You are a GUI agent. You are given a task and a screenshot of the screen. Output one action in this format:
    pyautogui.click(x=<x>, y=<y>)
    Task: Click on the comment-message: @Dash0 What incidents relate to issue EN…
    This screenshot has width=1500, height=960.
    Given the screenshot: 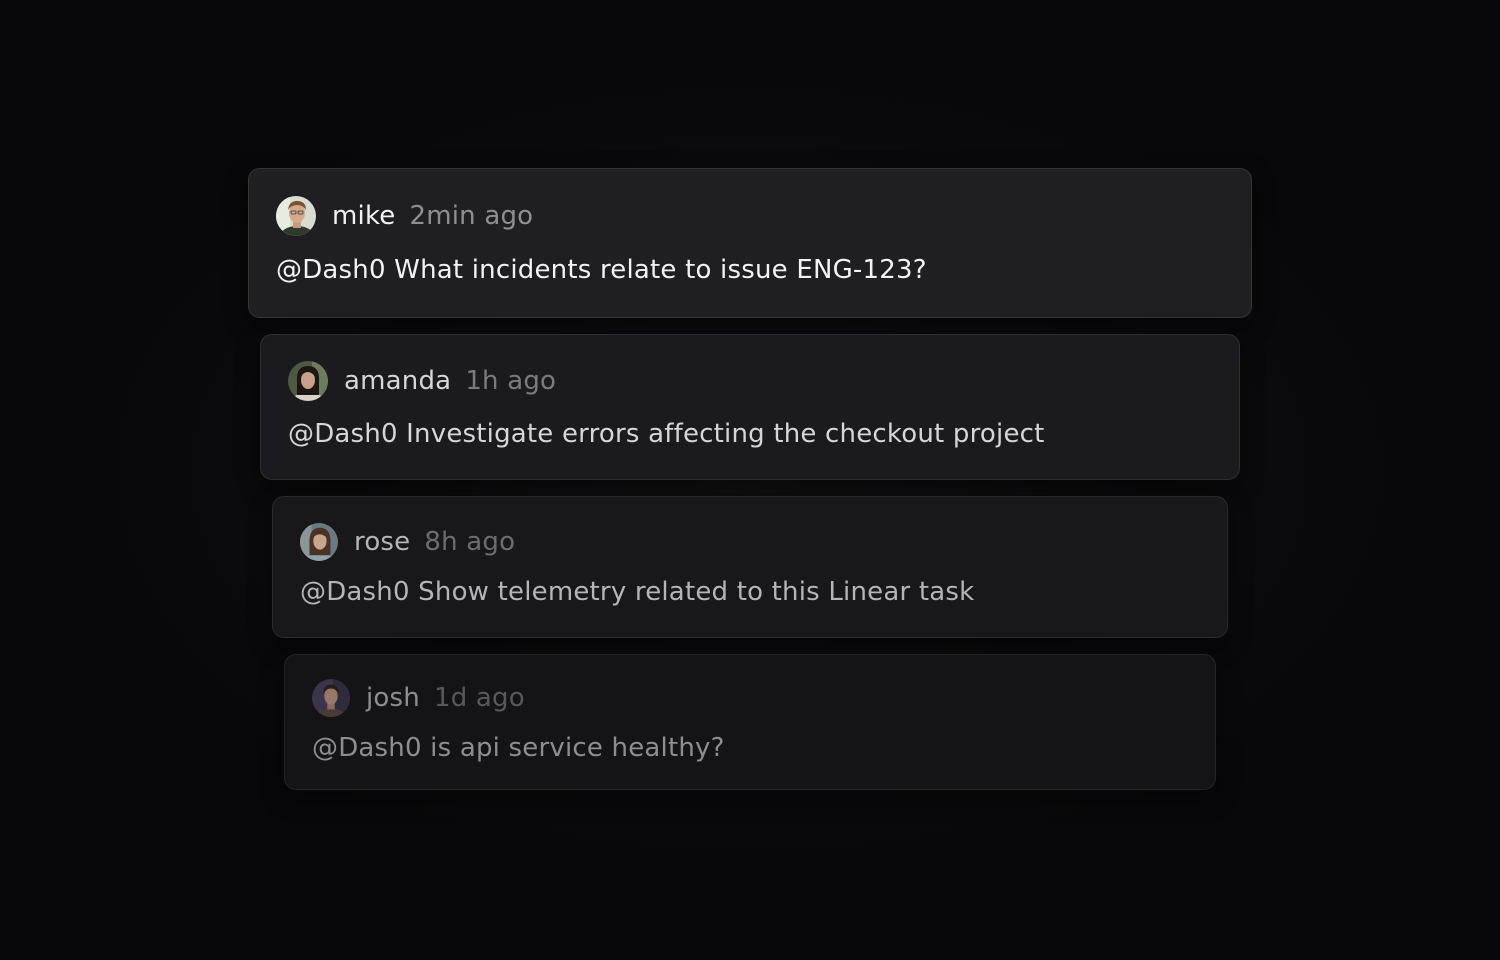 What is the action you would take?
    pyautogui.click(x=601, y=270)
    